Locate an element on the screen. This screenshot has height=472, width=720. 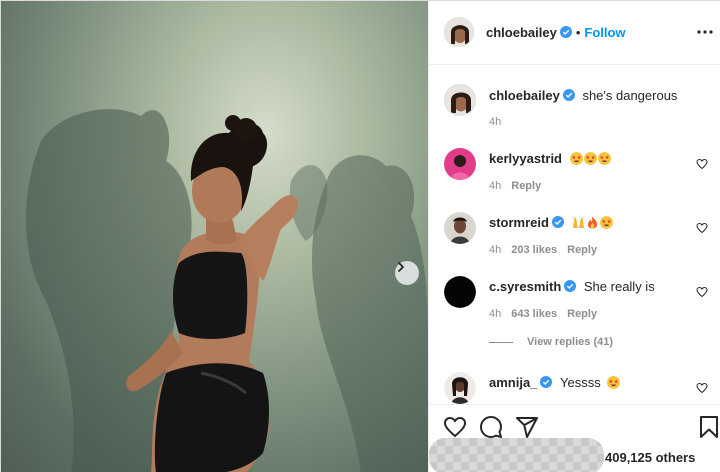
comment-meta: 4h 643 likes Reply is located at coordinates (548, 314).